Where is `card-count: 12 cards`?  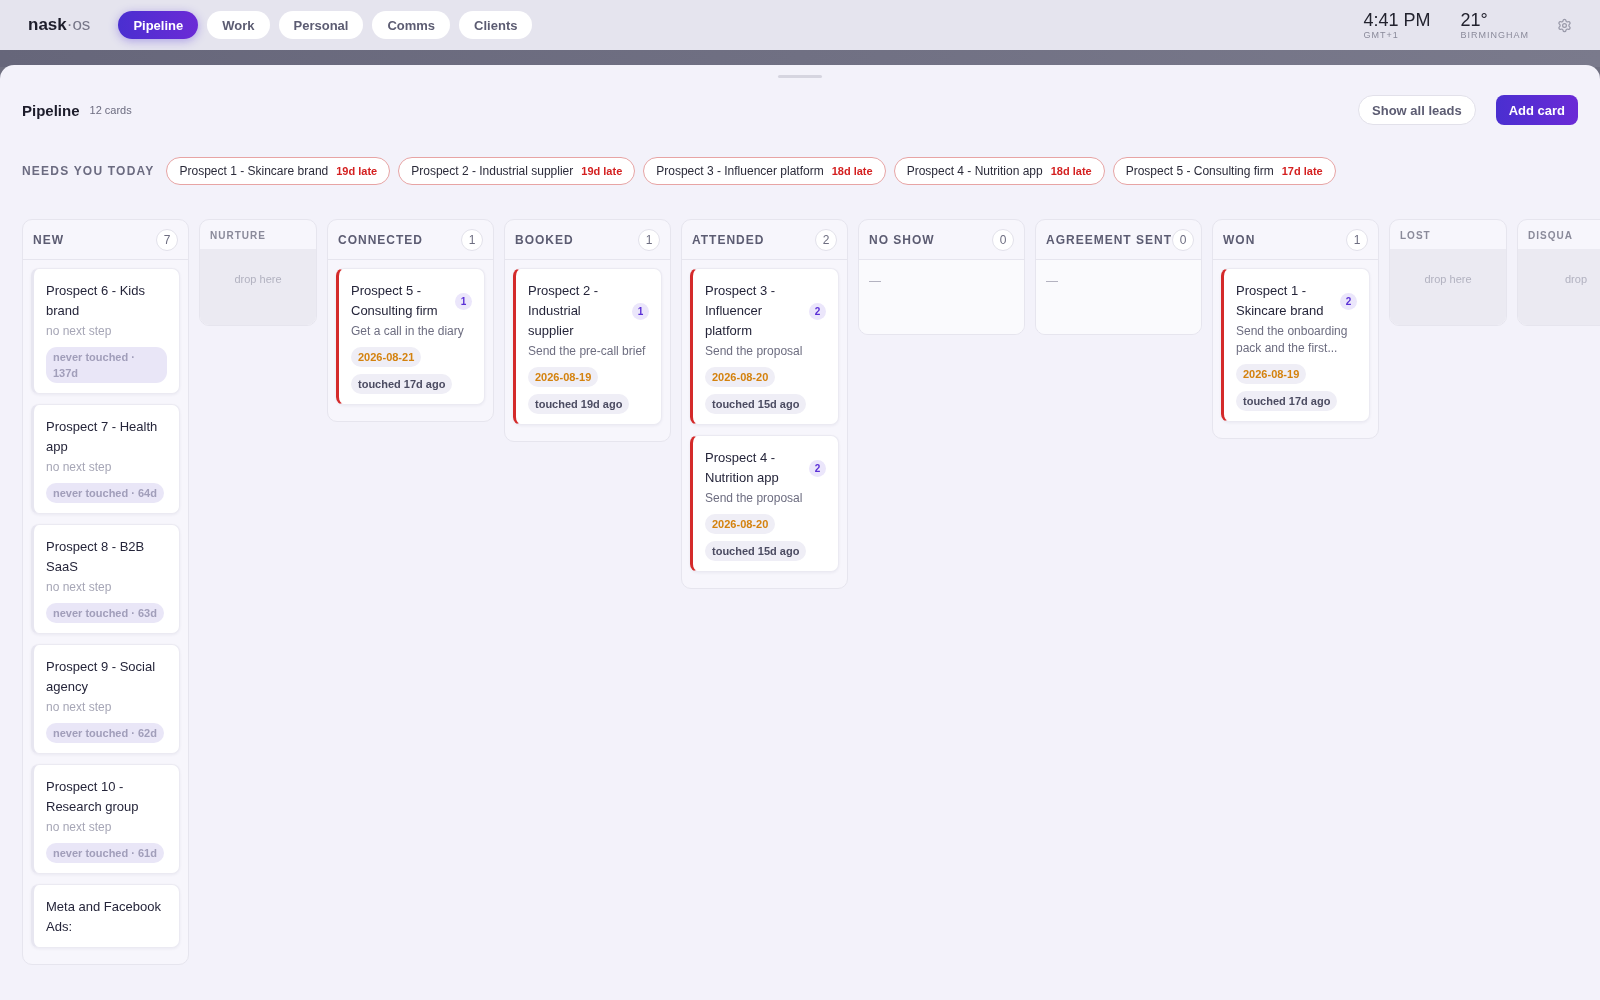
card-count: 12 cards is located at coordinates (110, 110).